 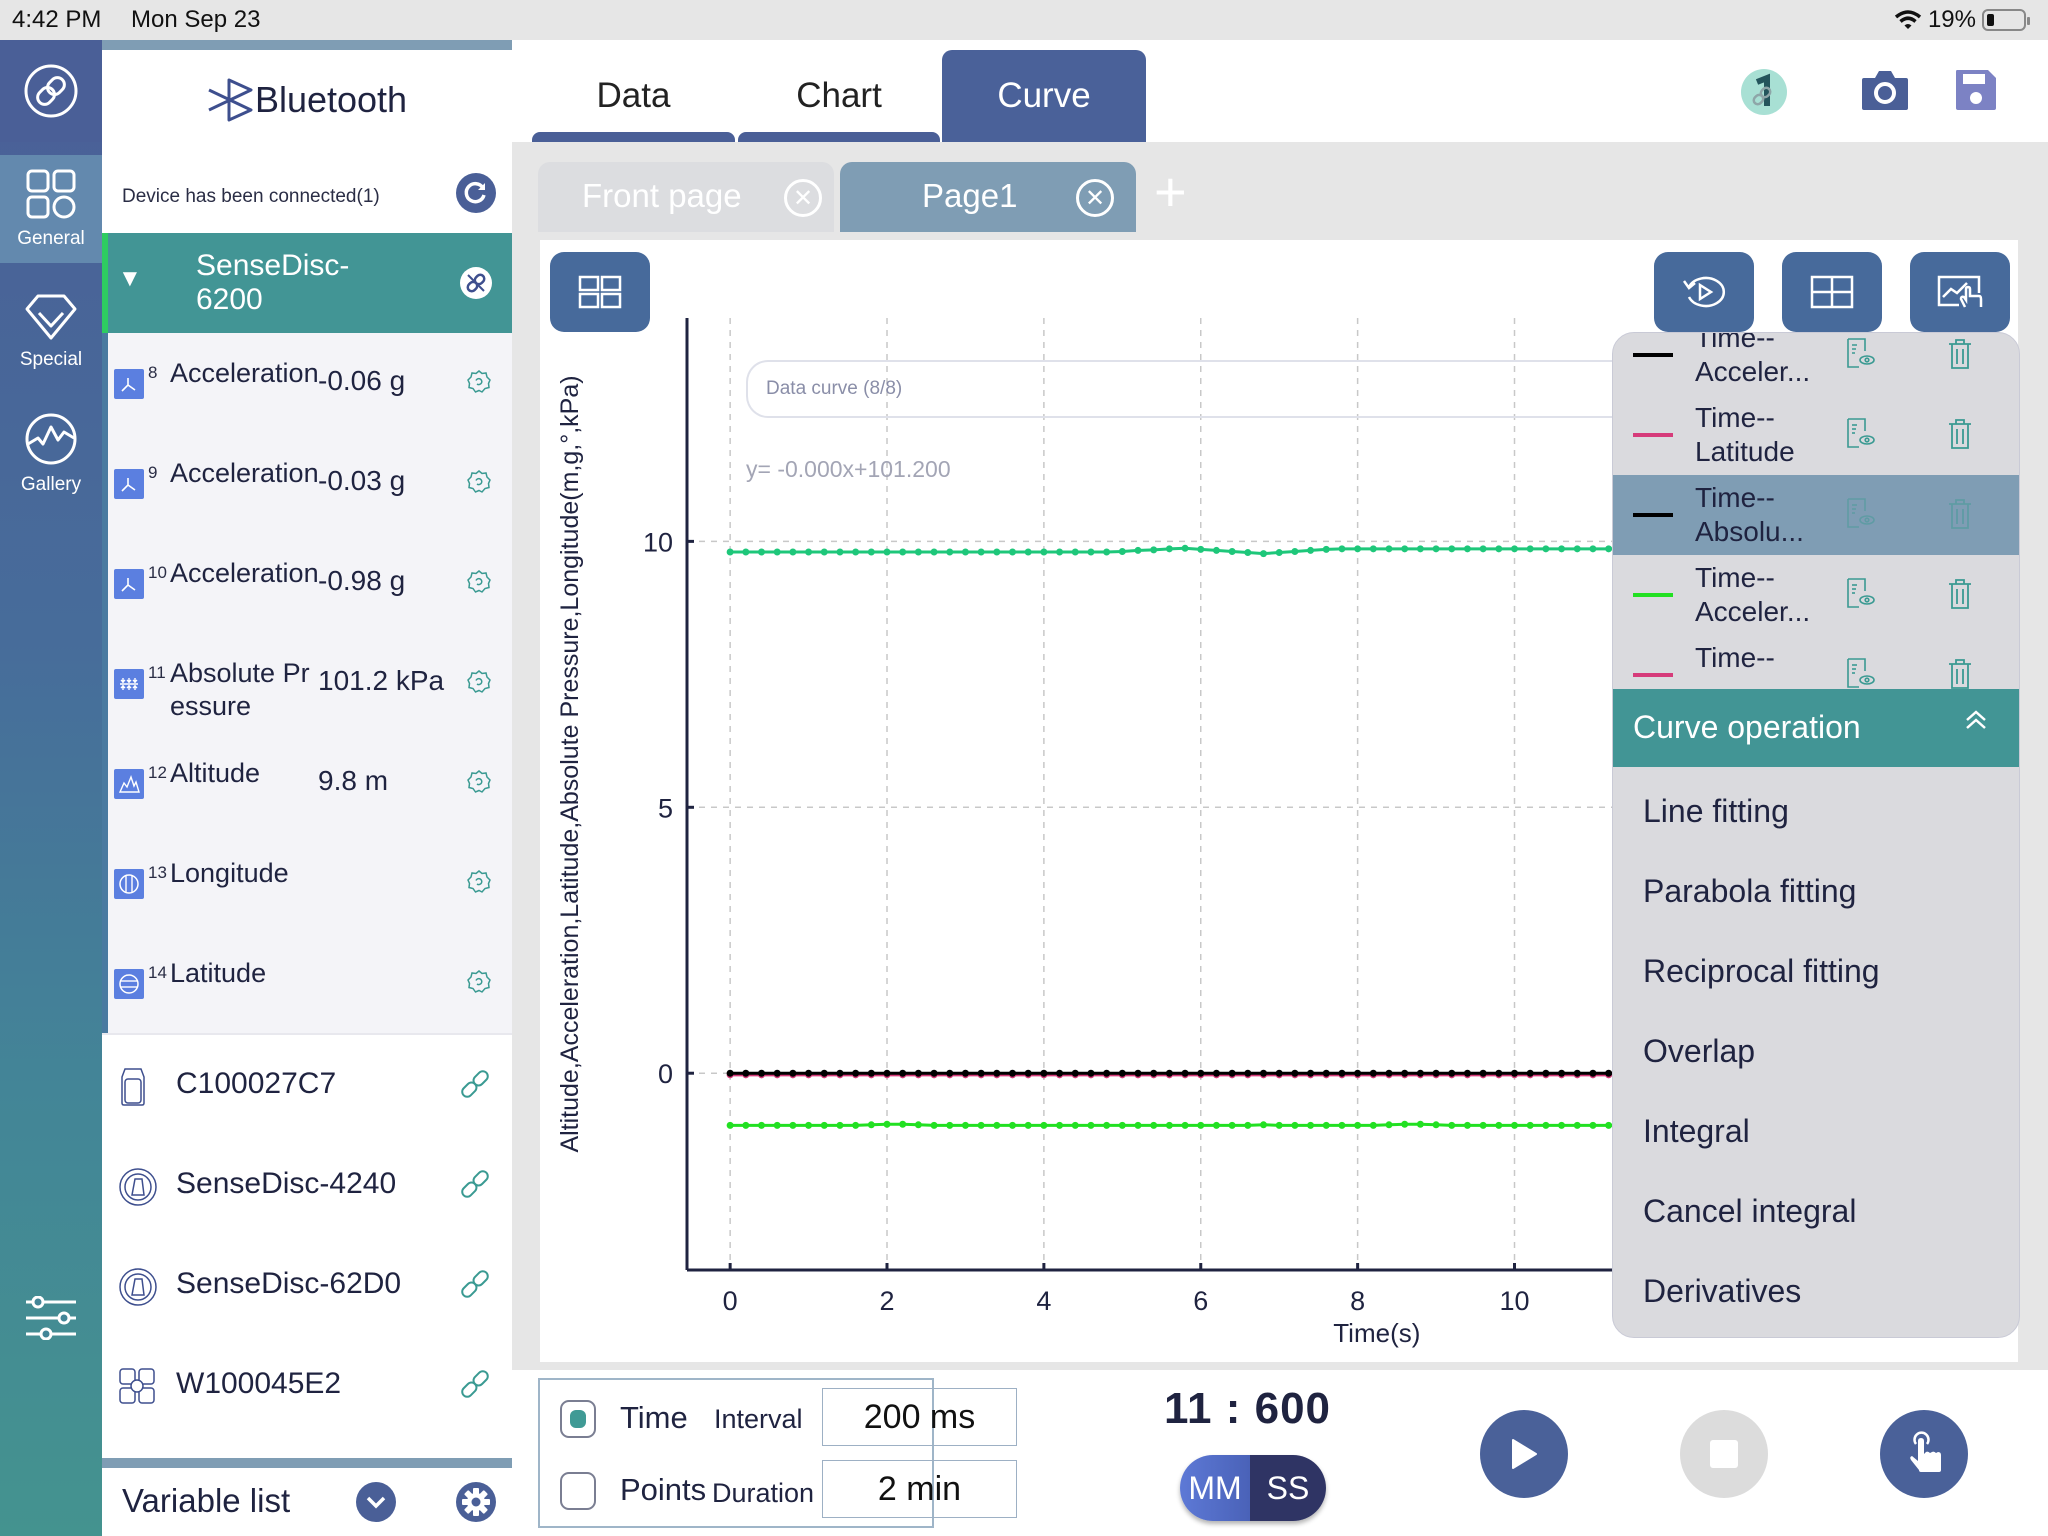 What do you see at coordinates (307, 283) in the screenshot?
I see `active-device-row: ▼ SenseDisc-6200` at bounding box center [307, 283].